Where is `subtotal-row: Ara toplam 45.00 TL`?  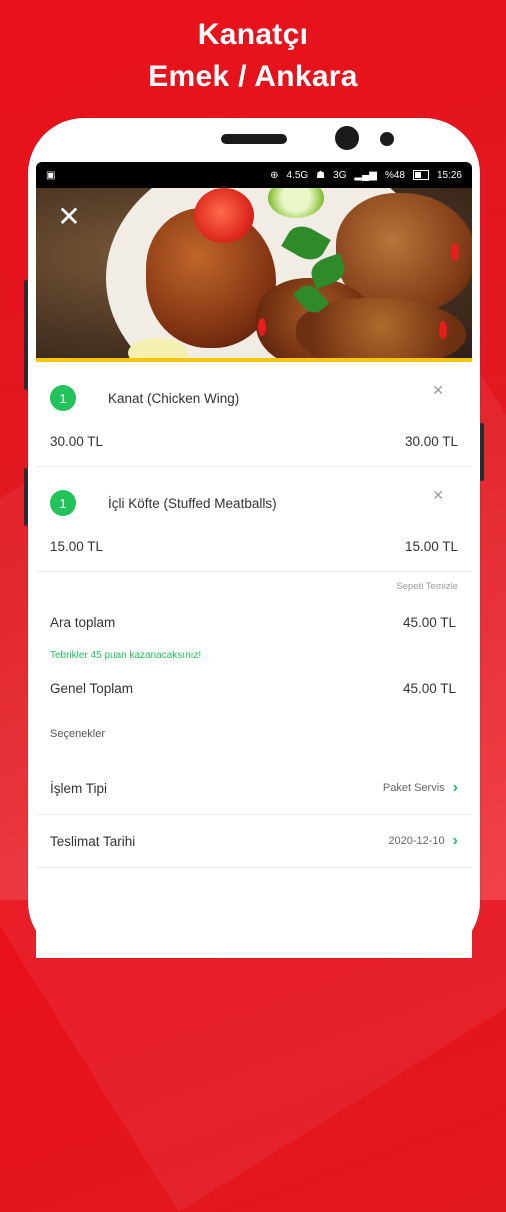 subtotal-row: Ara toplam 45.00 TL is located at coordinates (254, 622).